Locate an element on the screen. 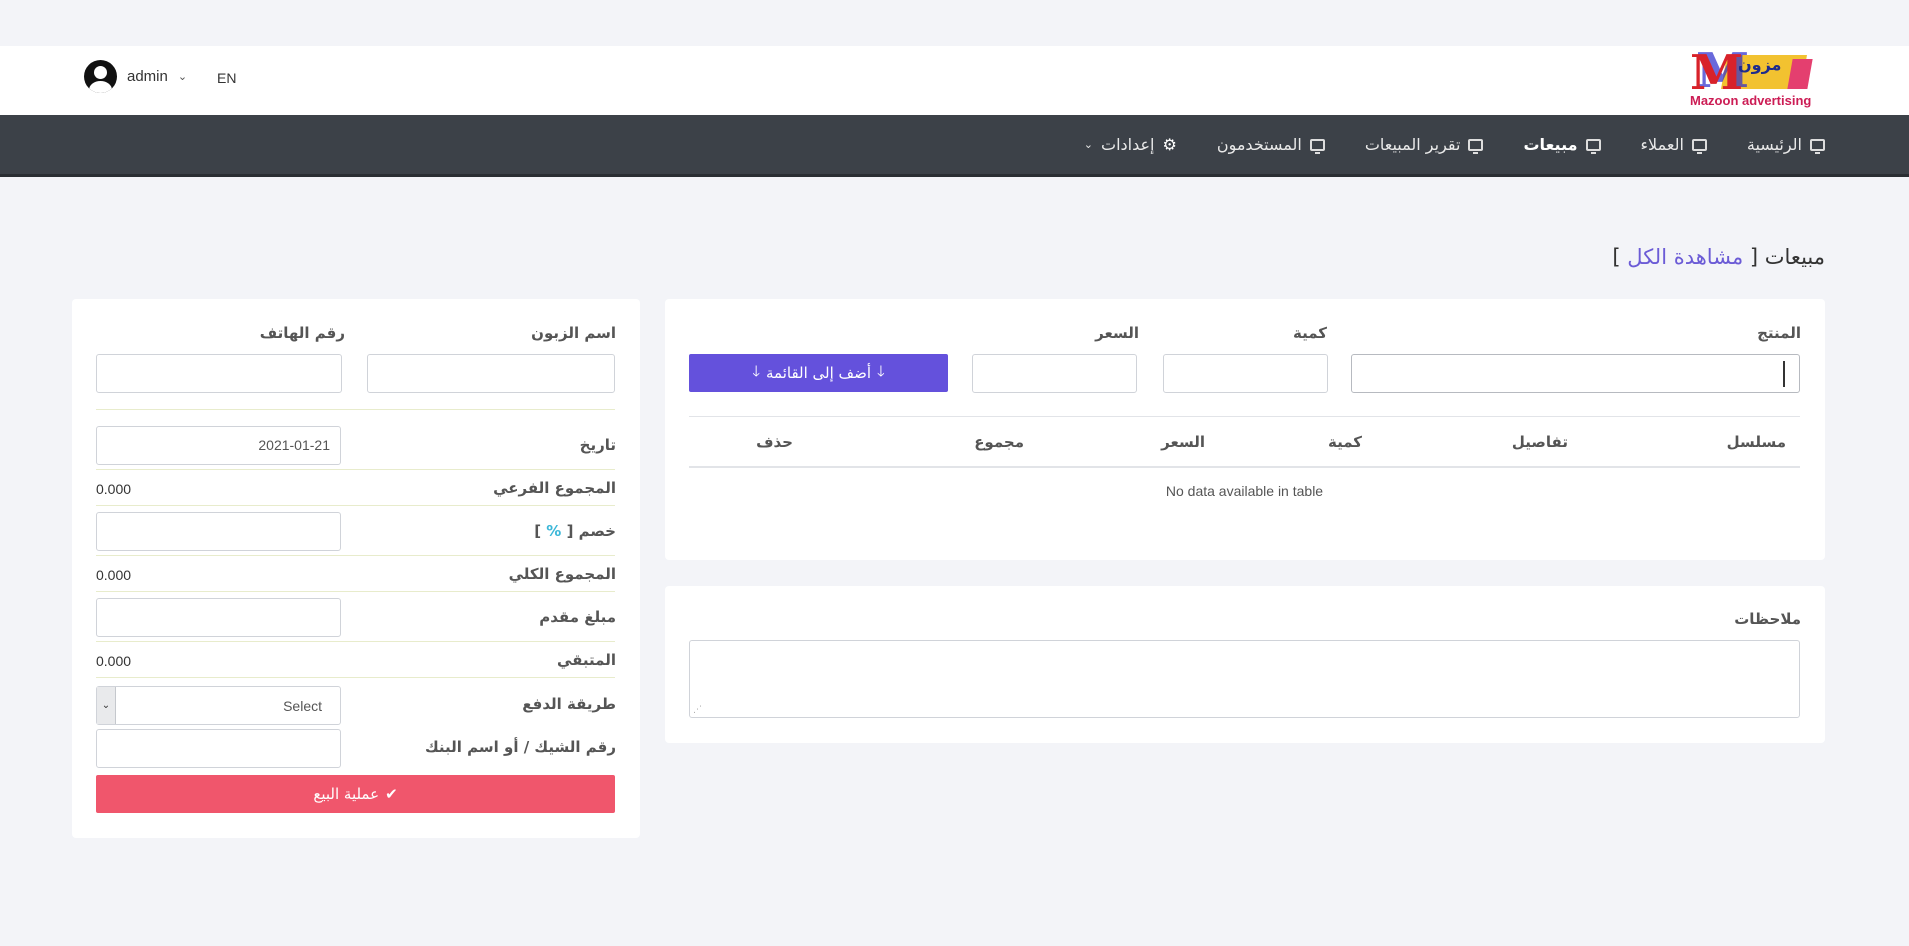 This screenshot has width=1909, height=946. nav-item-users: المستخدمون is located at coordinates (1271, 144).